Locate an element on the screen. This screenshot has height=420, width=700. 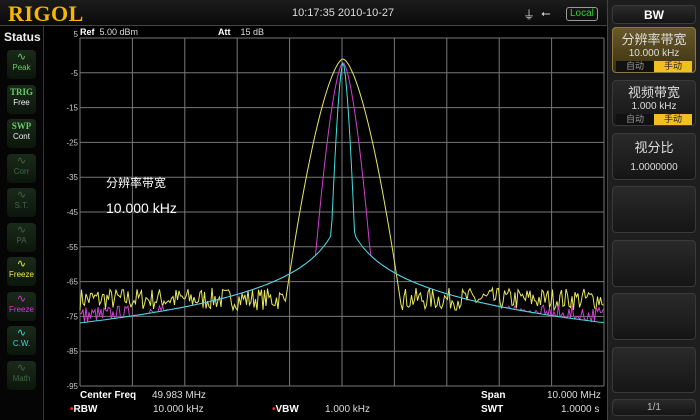
status-button-corr-3: ∿ Corr is located at coordinates (21, 168).